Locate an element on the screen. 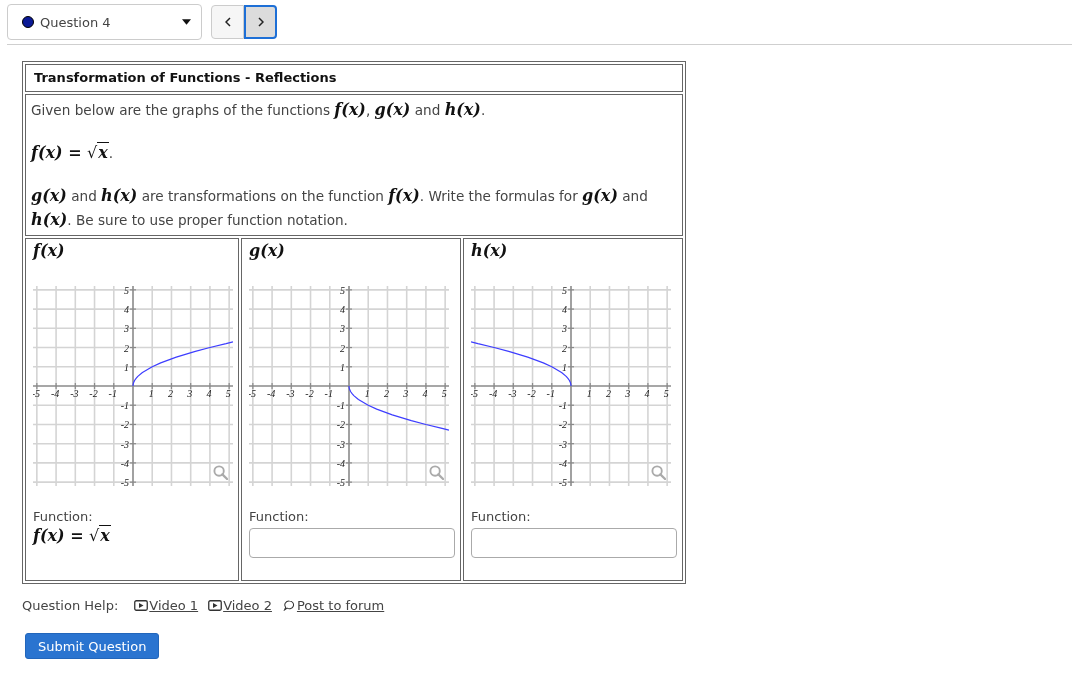  answer-formula: f(x) = √x is located at coordinates (72, 536).